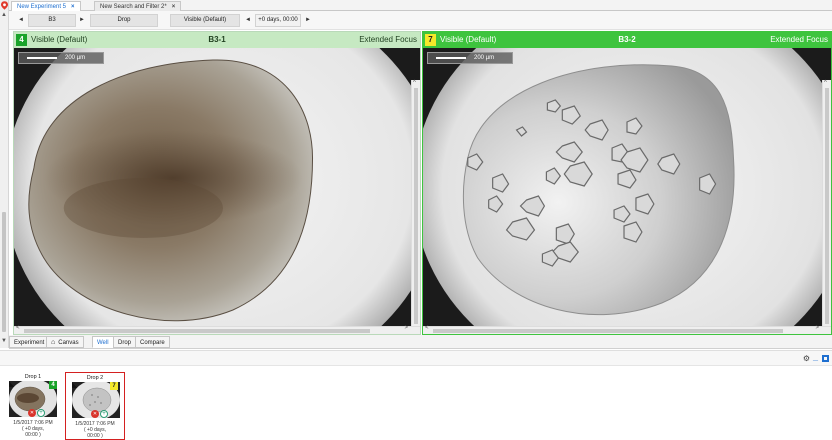 This screenshot has width=832, height=440. I want to click on tab-label: Well, so click(103, 343).